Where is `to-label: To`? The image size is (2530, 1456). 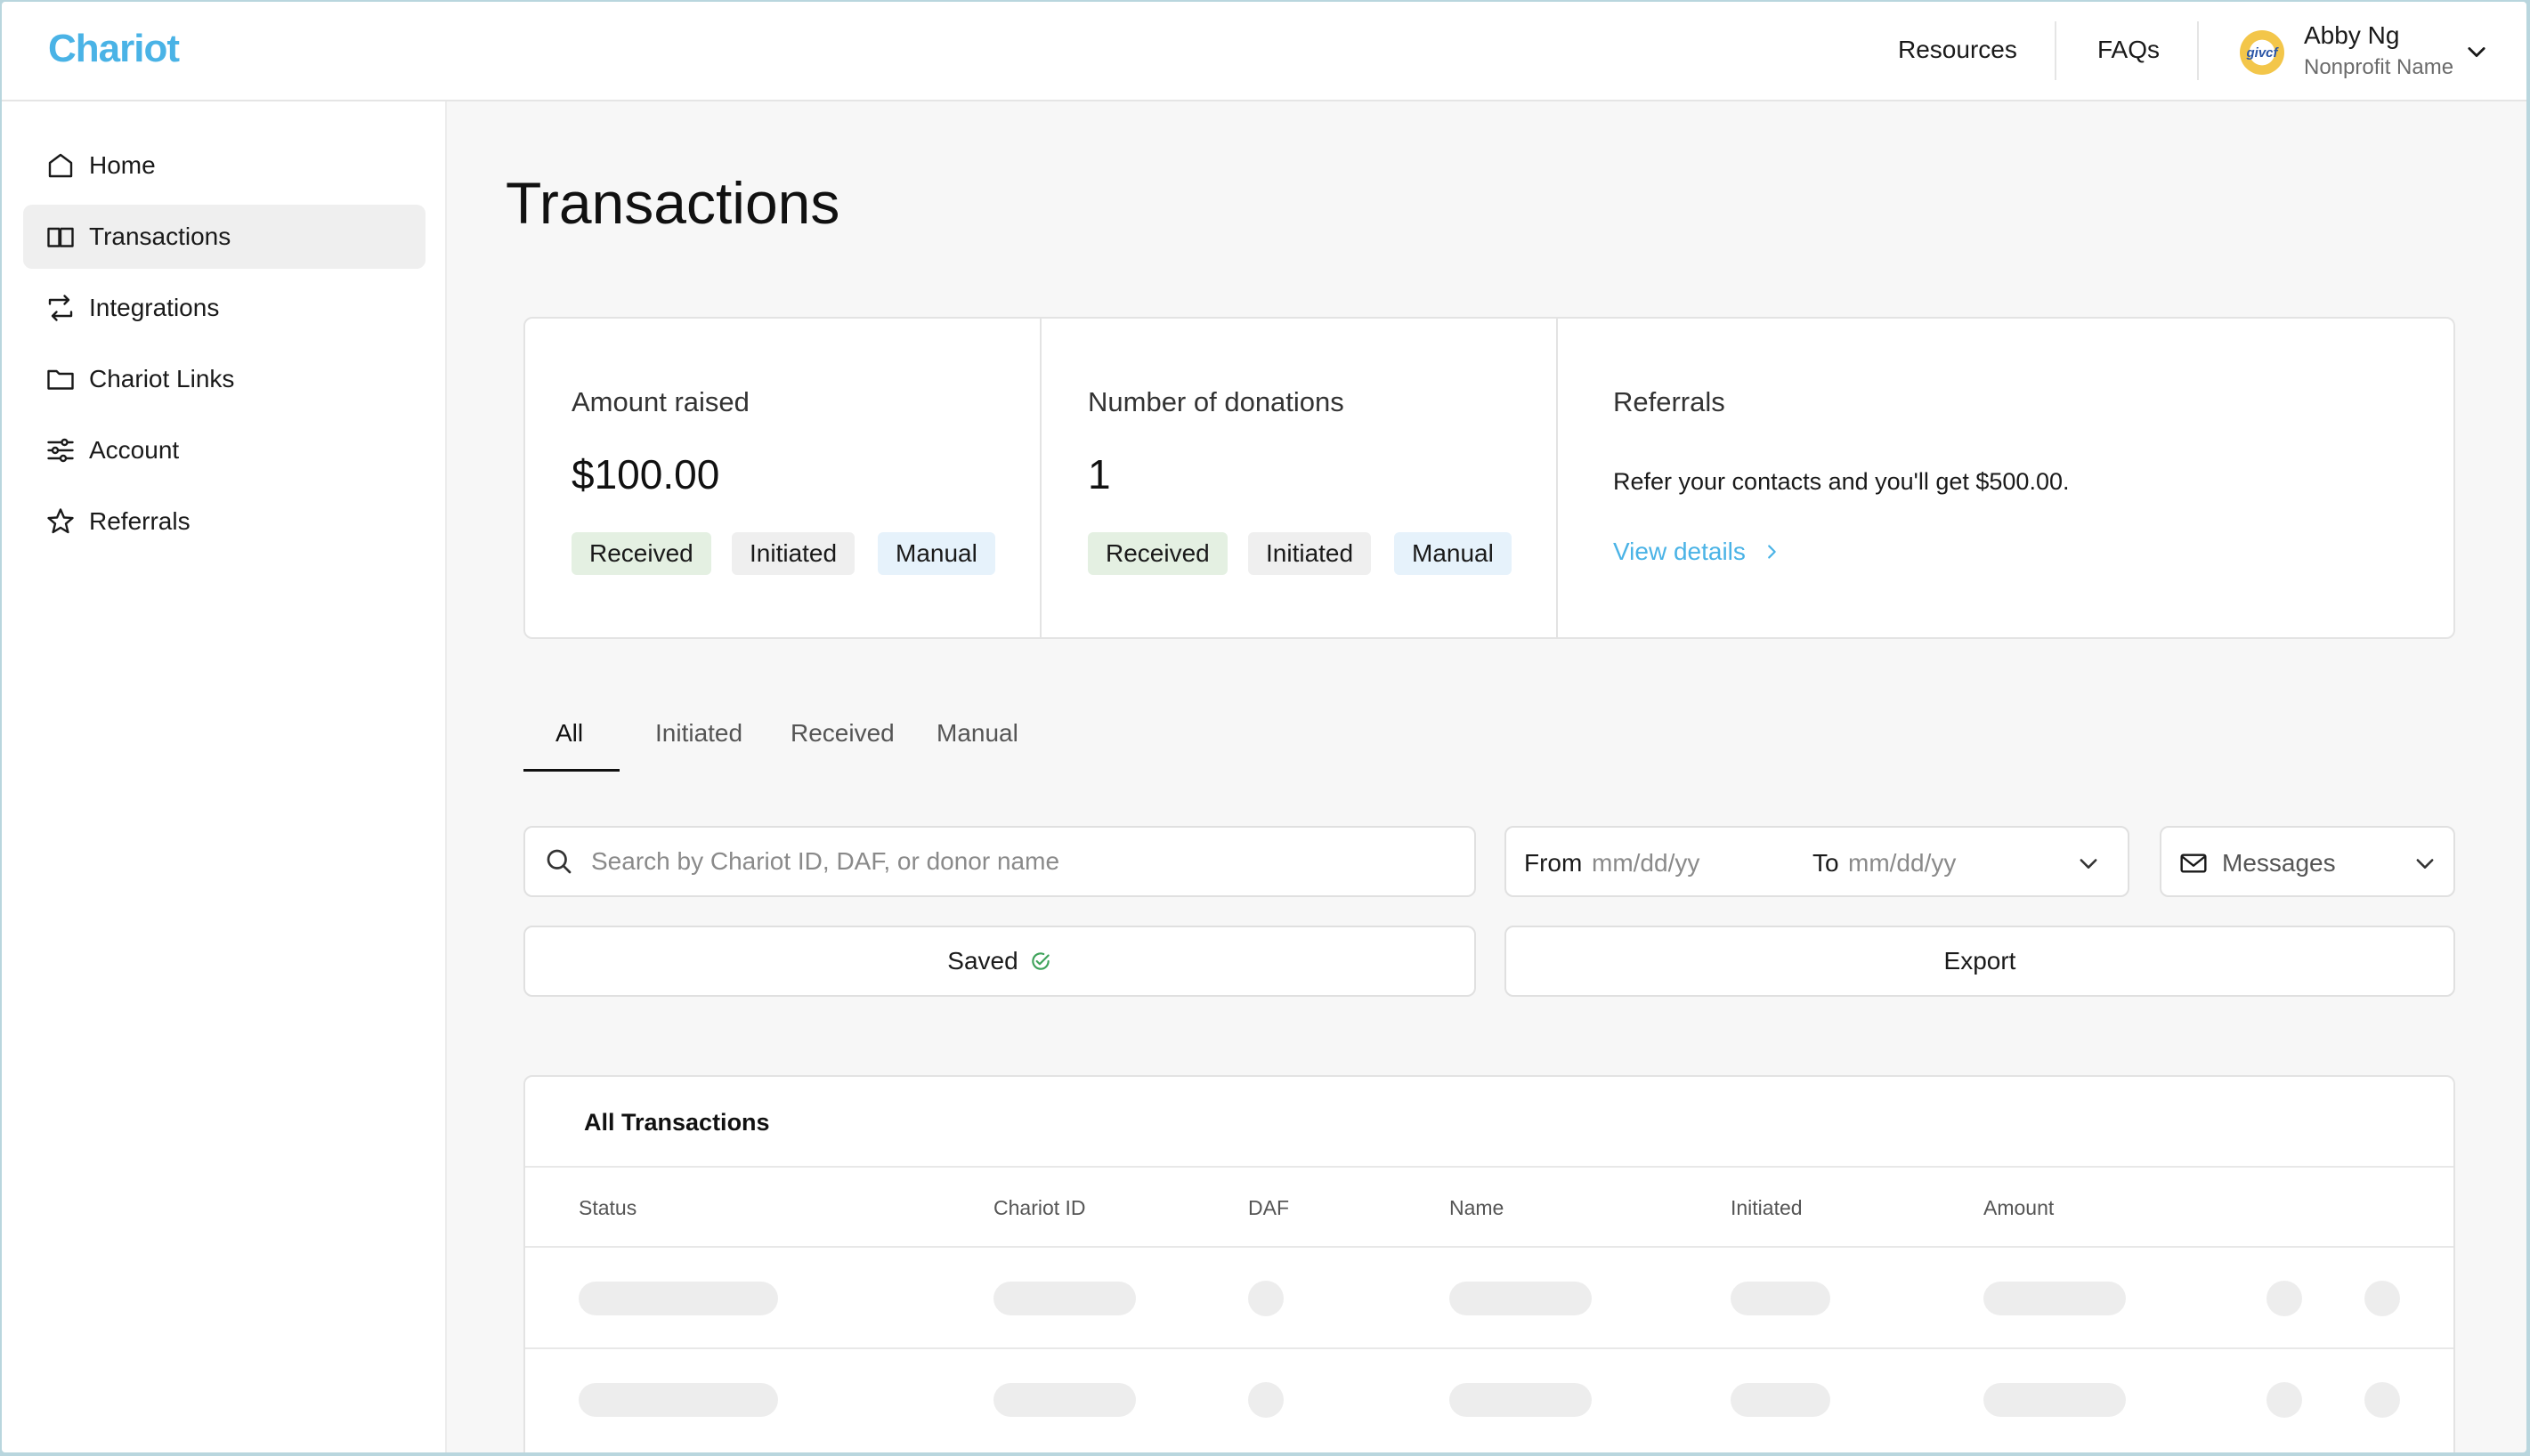 to-label: To is located at coordinates (1825, 863).